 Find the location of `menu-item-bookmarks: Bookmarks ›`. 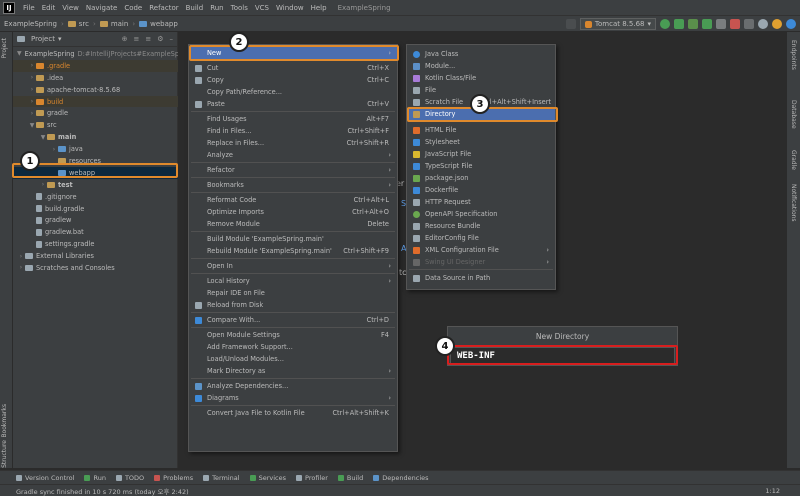

menu-item-bookmarks: Bookmarks › is located at coordinates (293, 185).